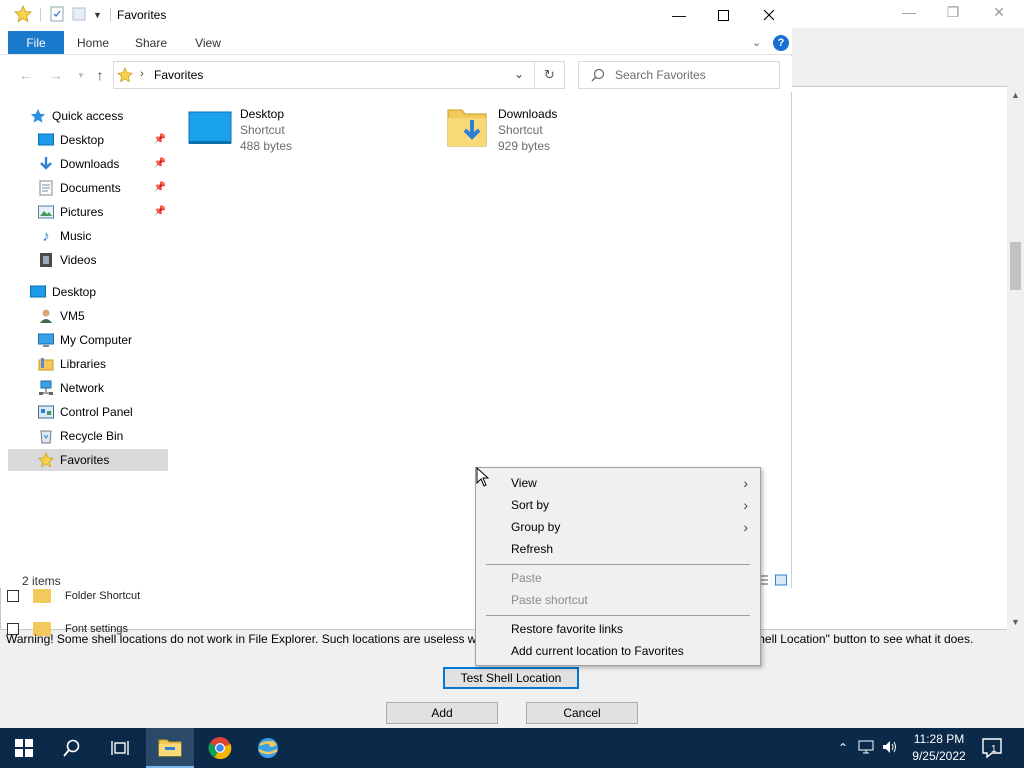 This screenshot has width=1024, height=768. I want to click on menu-item-refresh: Refresh, so click(618, 549).